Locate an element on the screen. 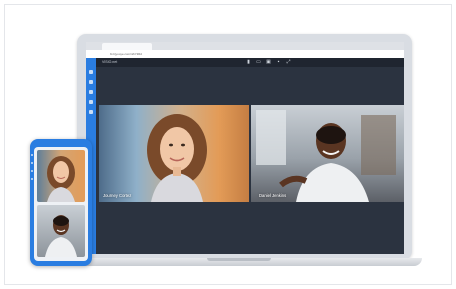 The height and width of the screenshot is (289, 456). browser-tab is located at coordinates (127, 46).